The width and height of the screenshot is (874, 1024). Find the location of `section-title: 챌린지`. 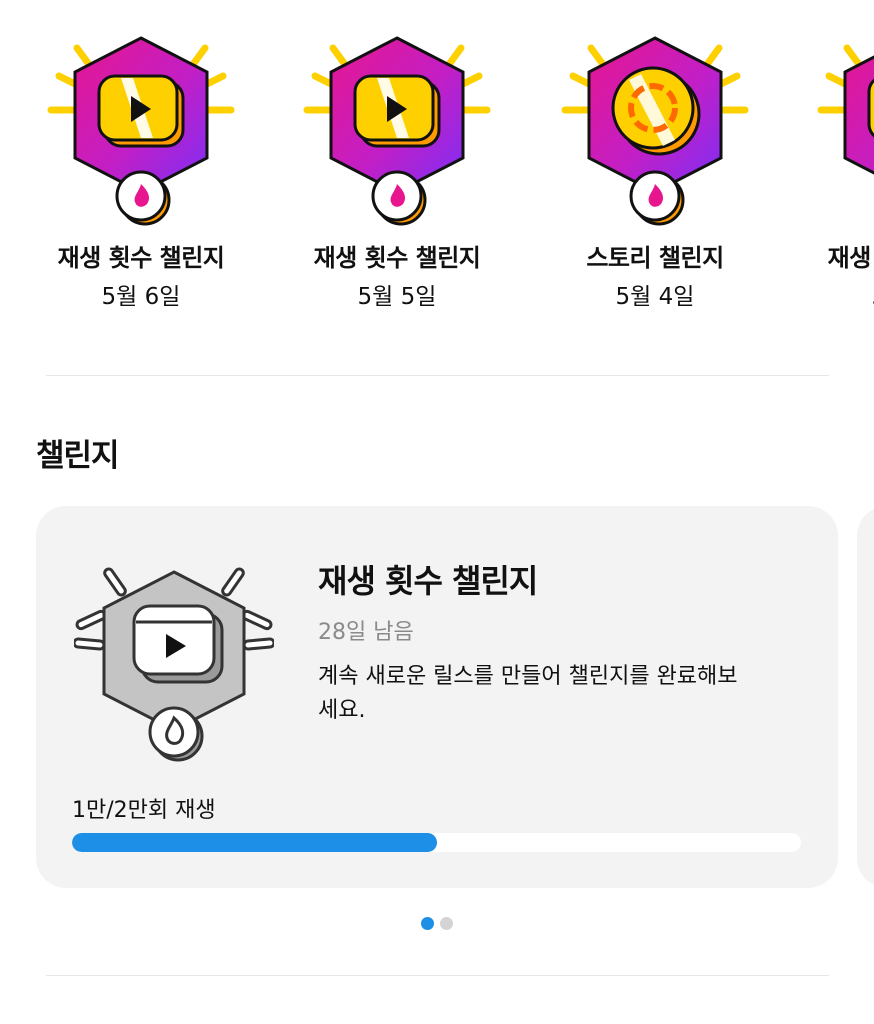

section-title: 챌린지 is located at coordinates (78, 456).